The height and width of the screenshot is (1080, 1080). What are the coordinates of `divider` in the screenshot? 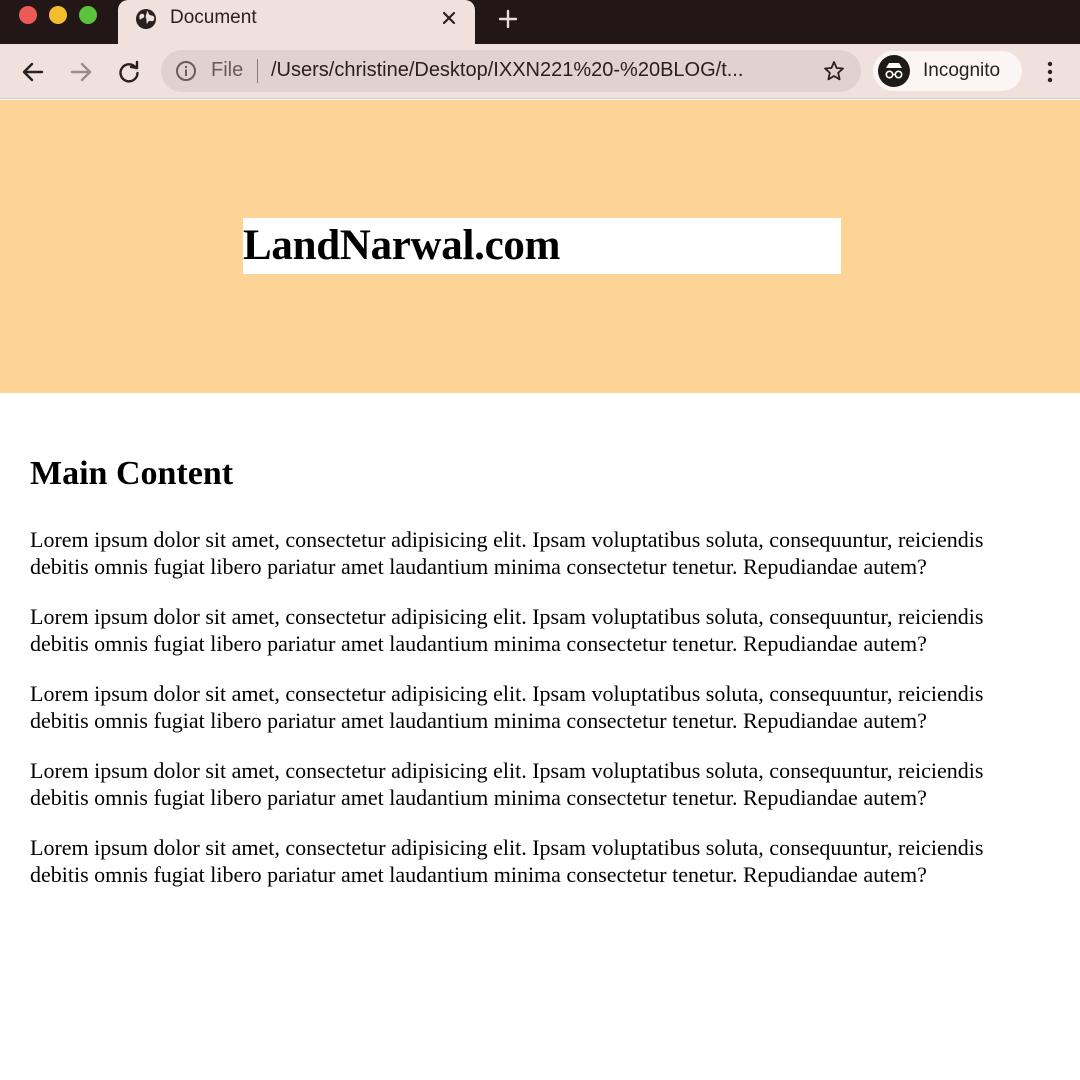 It's located at (257, 71).